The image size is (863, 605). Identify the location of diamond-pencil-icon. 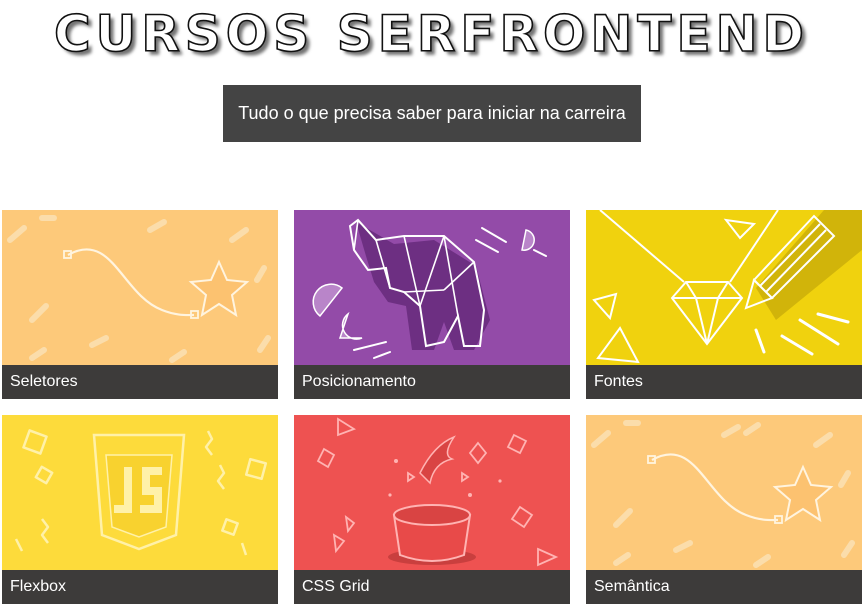
(724, 287).